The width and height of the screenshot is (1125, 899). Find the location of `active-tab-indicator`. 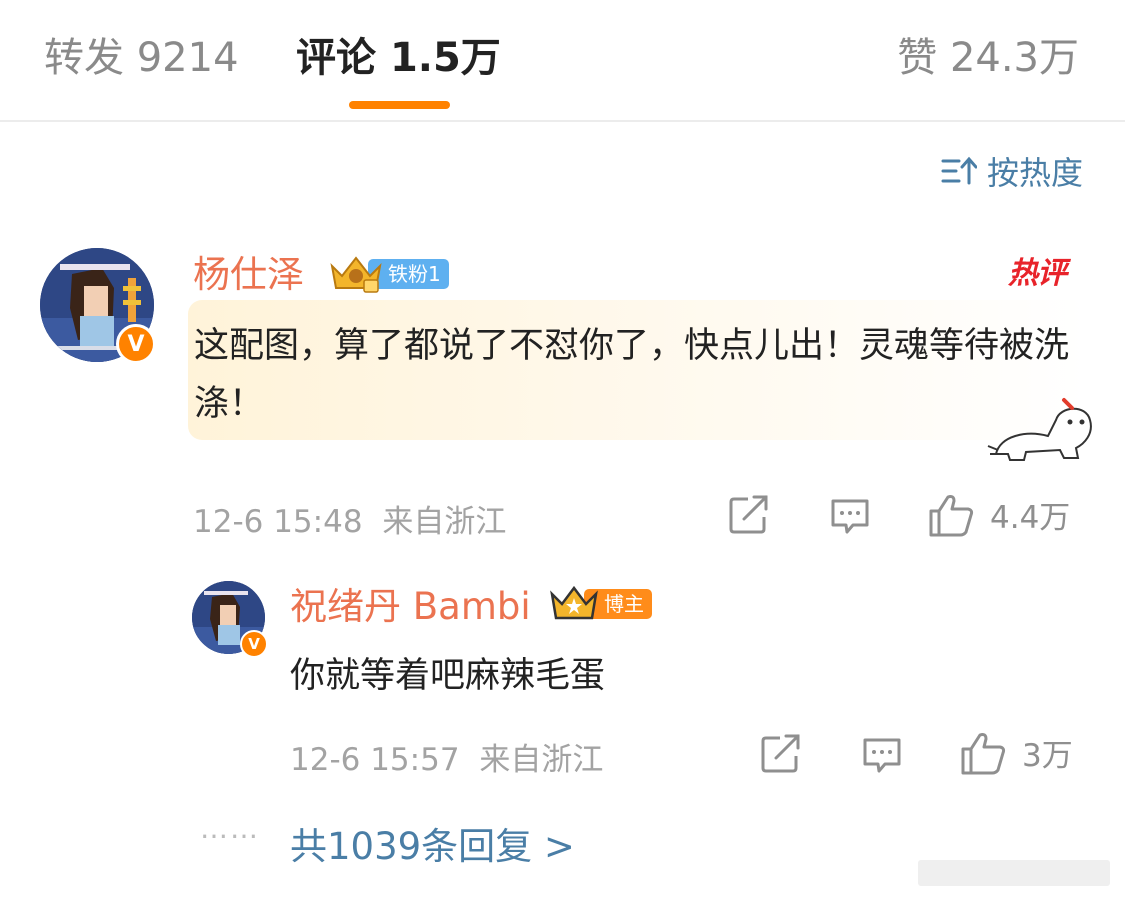

active-tab-indicator is located at coordinates (399, 105).